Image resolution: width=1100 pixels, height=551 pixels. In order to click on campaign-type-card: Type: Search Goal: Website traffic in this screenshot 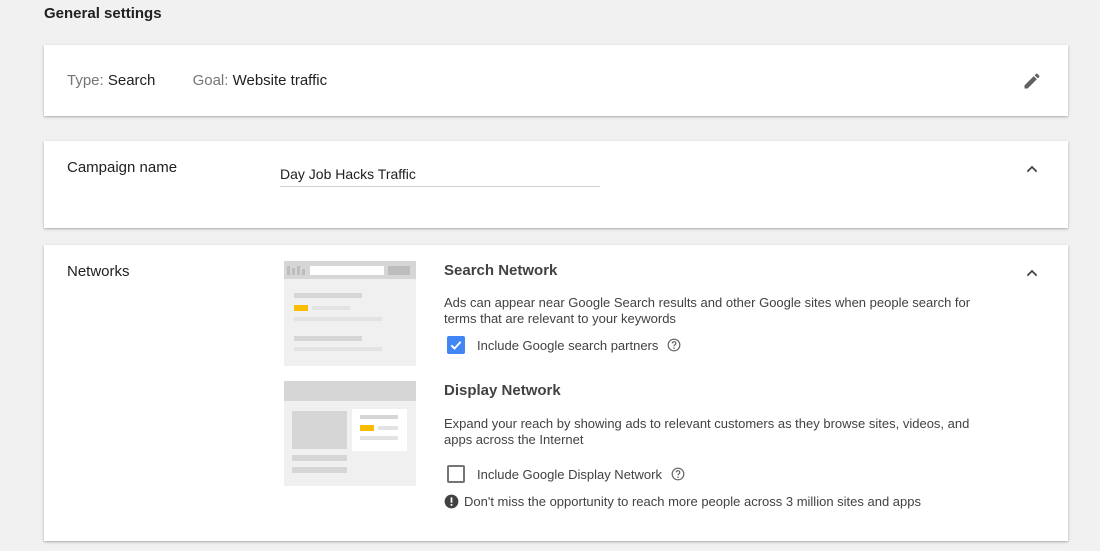, I will do `click(556, 80)`.